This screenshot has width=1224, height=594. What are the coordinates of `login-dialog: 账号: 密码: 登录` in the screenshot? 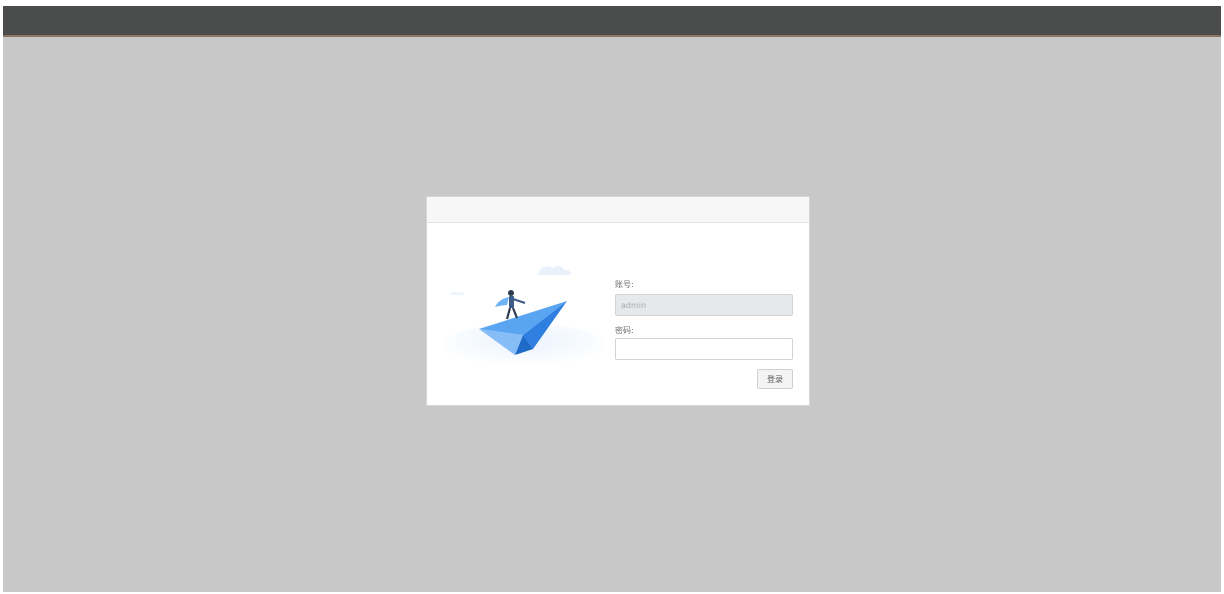 It's located at (618, 301).